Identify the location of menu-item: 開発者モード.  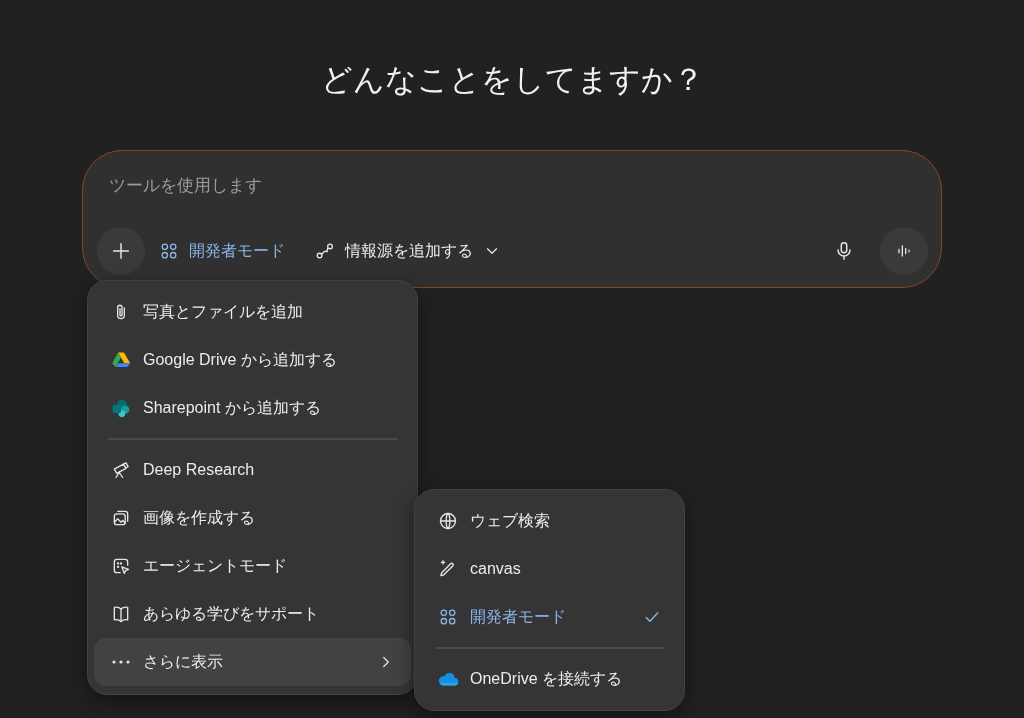
(549, 617).